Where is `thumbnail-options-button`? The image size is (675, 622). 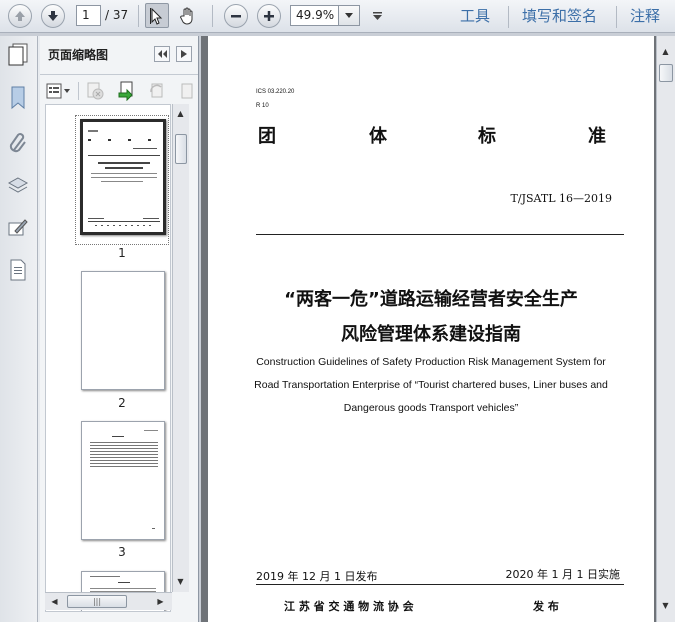
thumbnail-options-button is located at coordinates (59, 91).